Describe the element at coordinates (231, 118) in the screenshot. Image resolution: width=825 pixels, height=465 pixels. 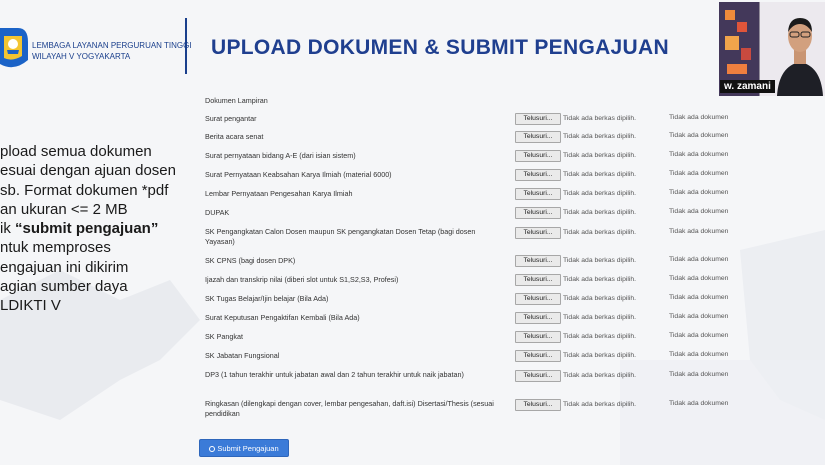
I see `document-row-label: Surat pengantar` at that location.